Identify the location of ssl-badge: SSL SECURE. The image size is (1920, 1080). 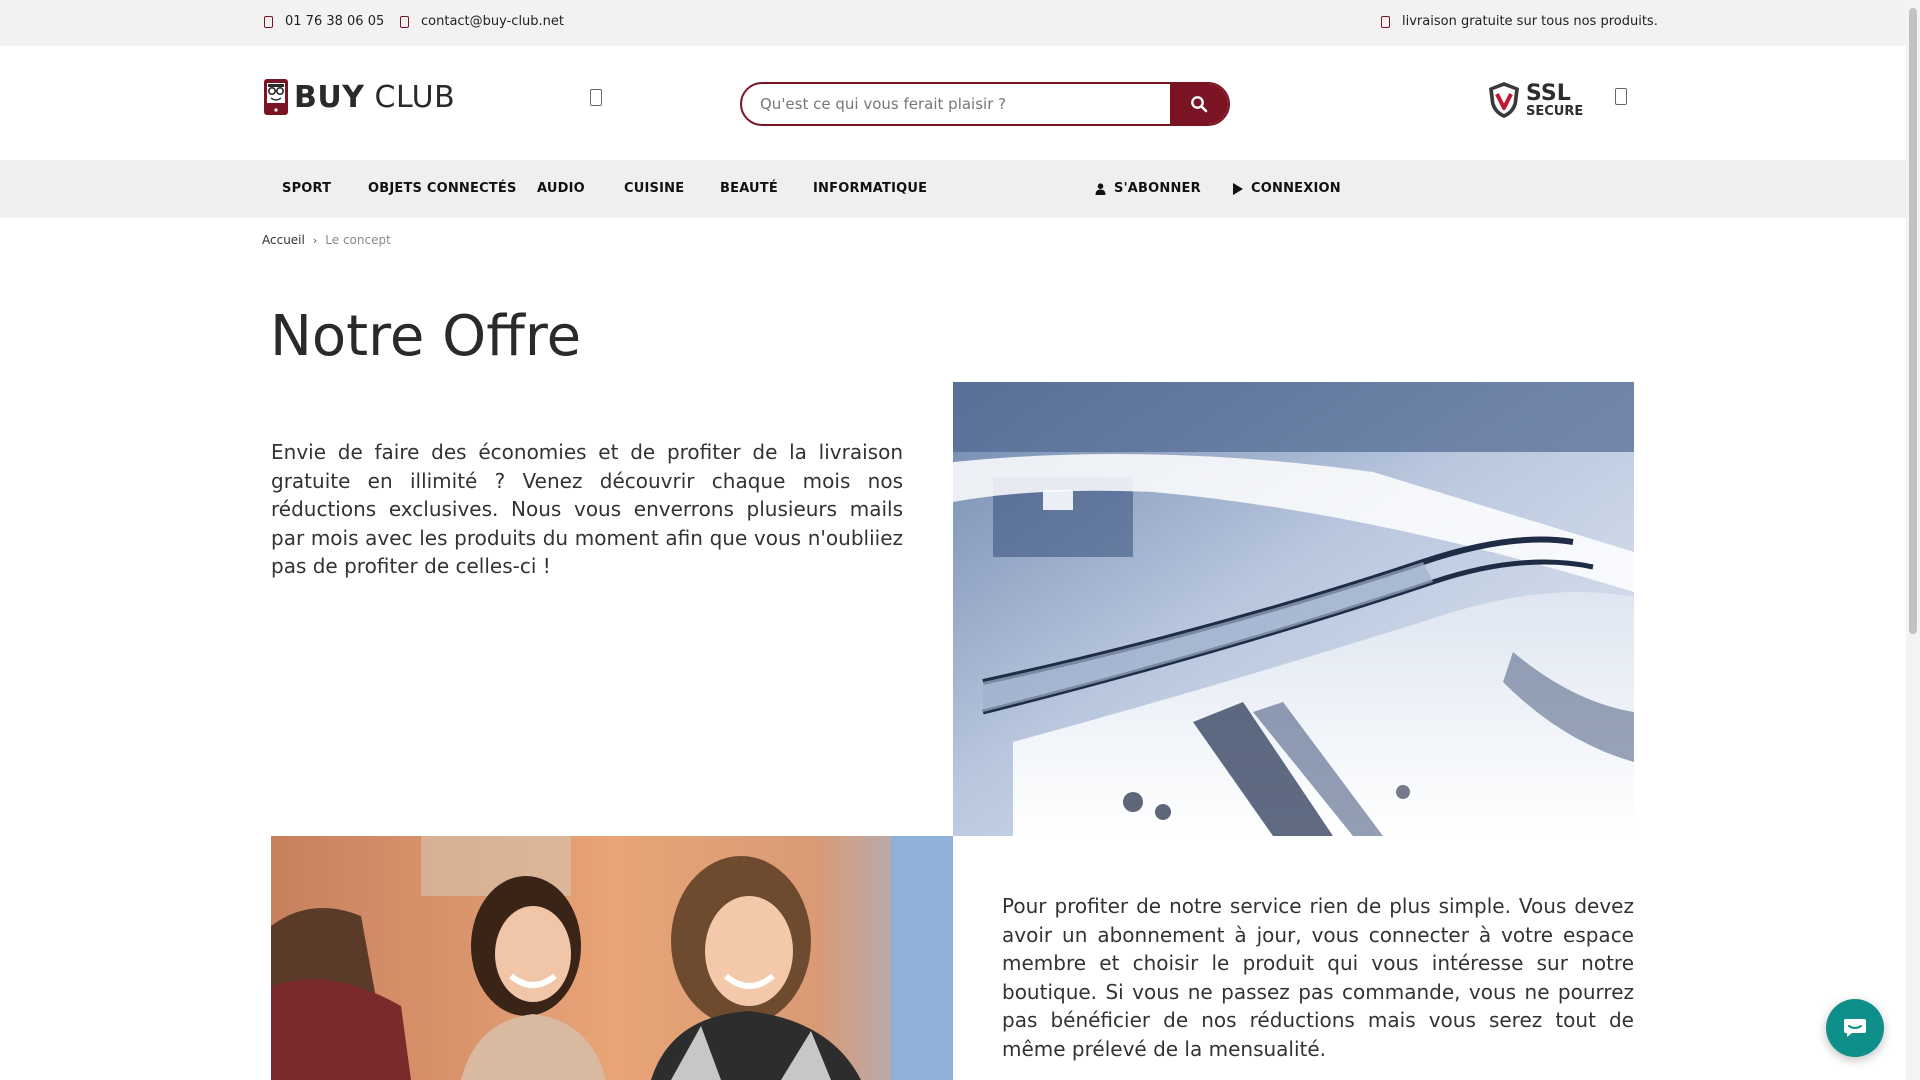
(1534, 100).